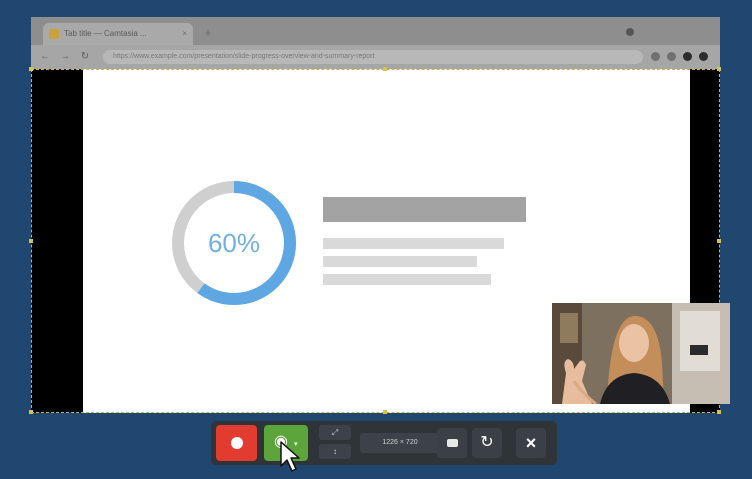  Describe the element at coordinates (400, 443) in the screenshot. I see `dimensions-field: 1226 × 720` at that location.